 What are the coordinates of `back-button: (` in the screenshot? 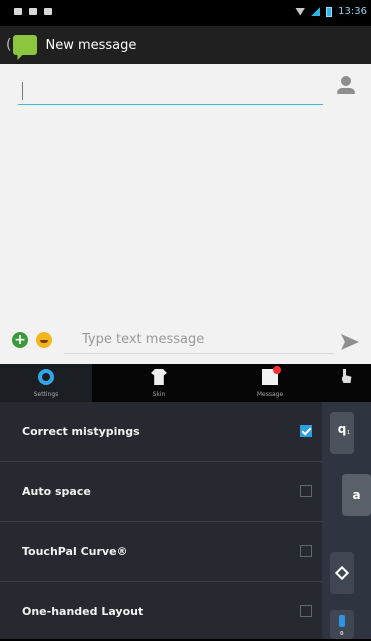 It's located at (8, 45).